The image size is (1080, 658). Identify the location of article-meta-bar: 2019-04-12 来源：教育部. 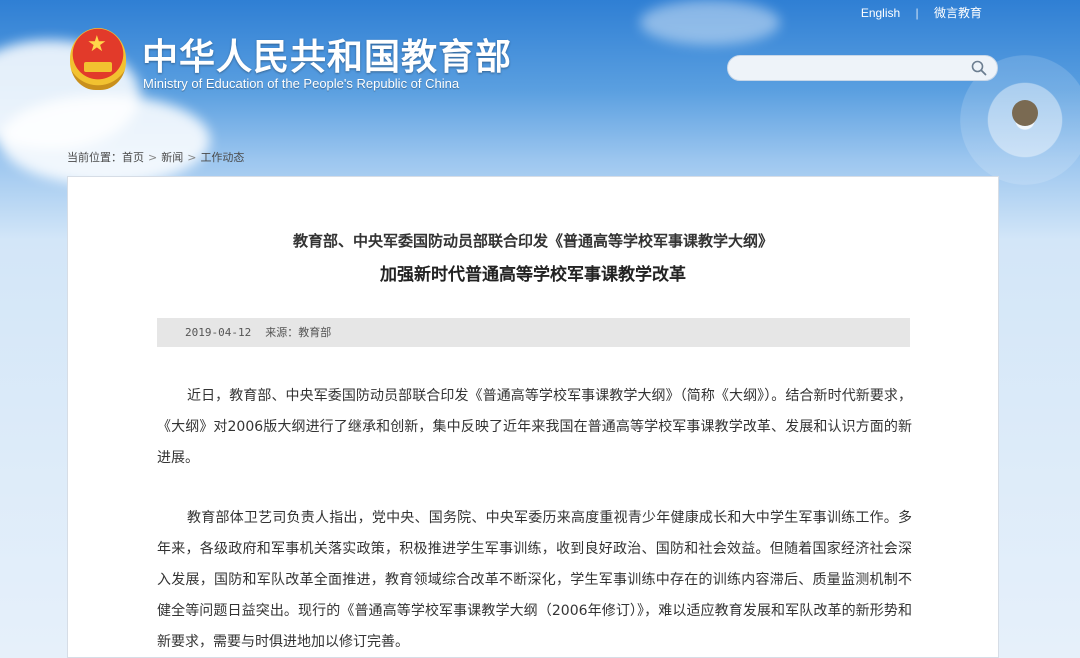
(533, 332).